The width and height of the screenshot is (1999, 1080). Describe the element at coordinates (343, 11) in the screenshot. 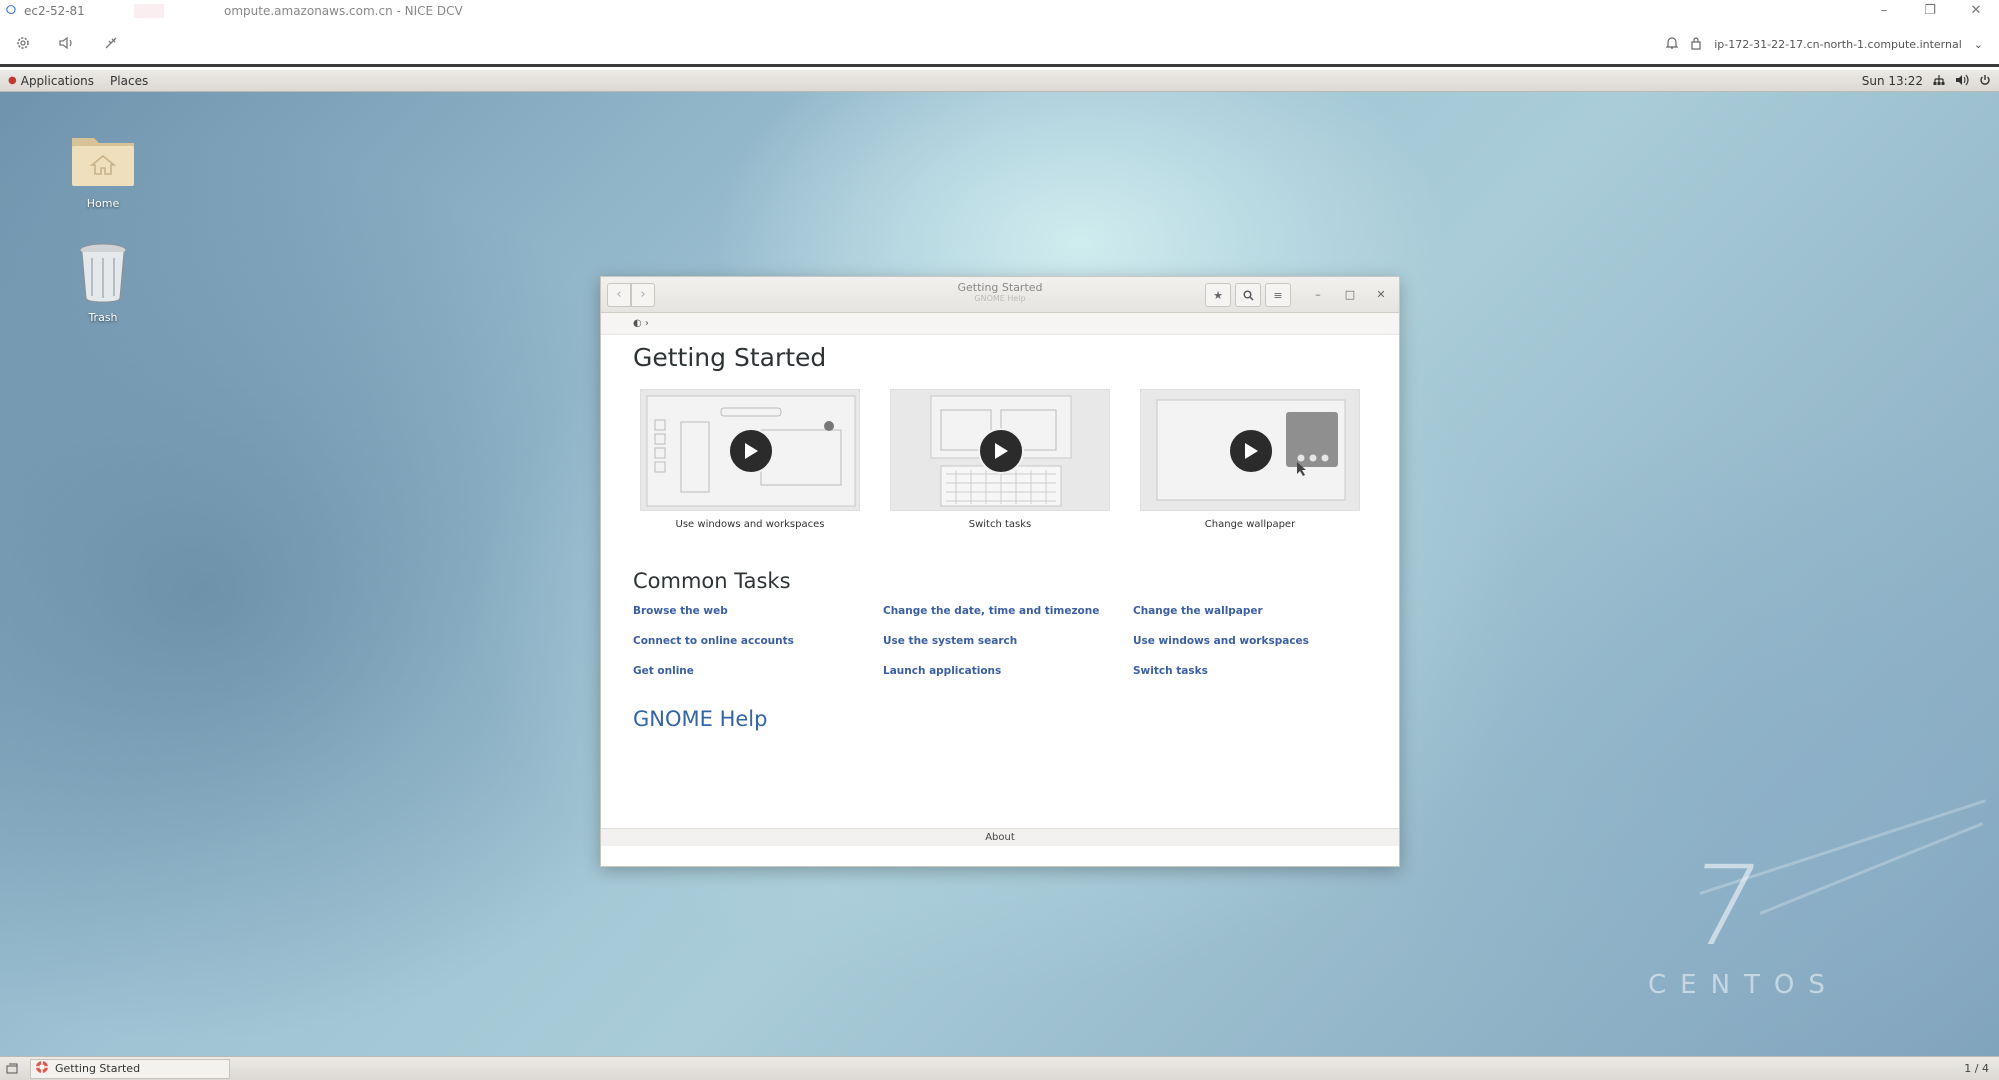

I see `dcv-window-title: ompute.amazonaws.com.cn - NICE DCV` at that location.